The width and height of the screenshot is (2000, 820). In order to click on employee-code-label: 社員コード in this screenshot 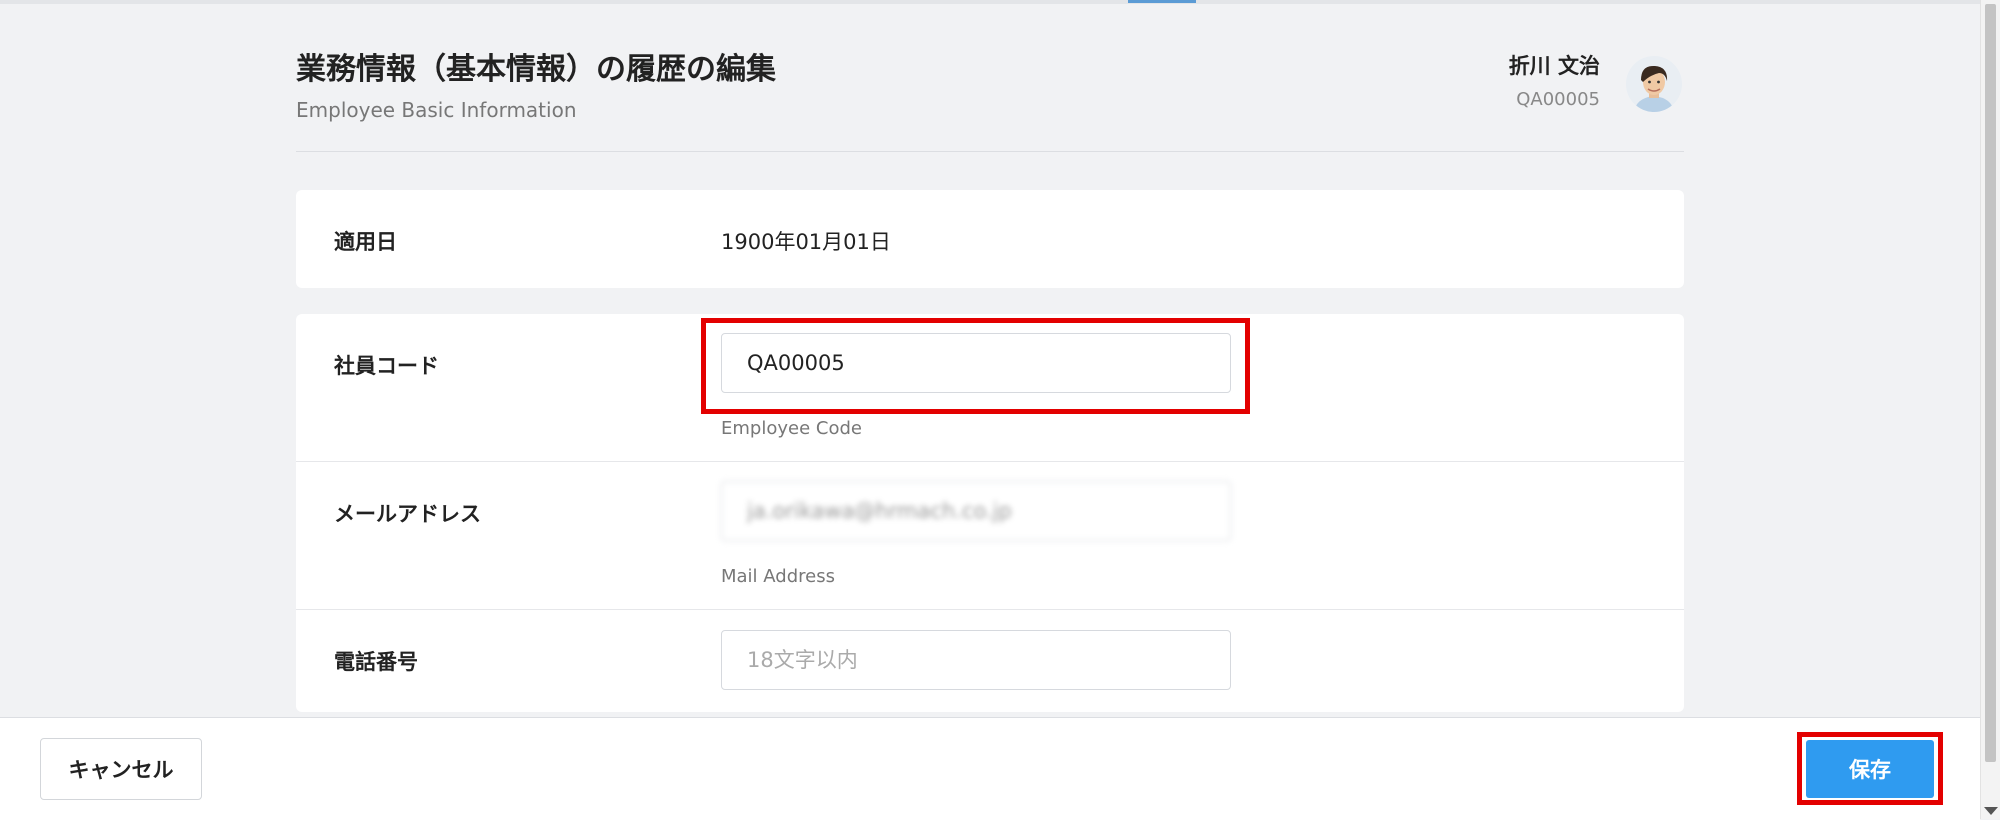, I will do `click(386, 366)`.